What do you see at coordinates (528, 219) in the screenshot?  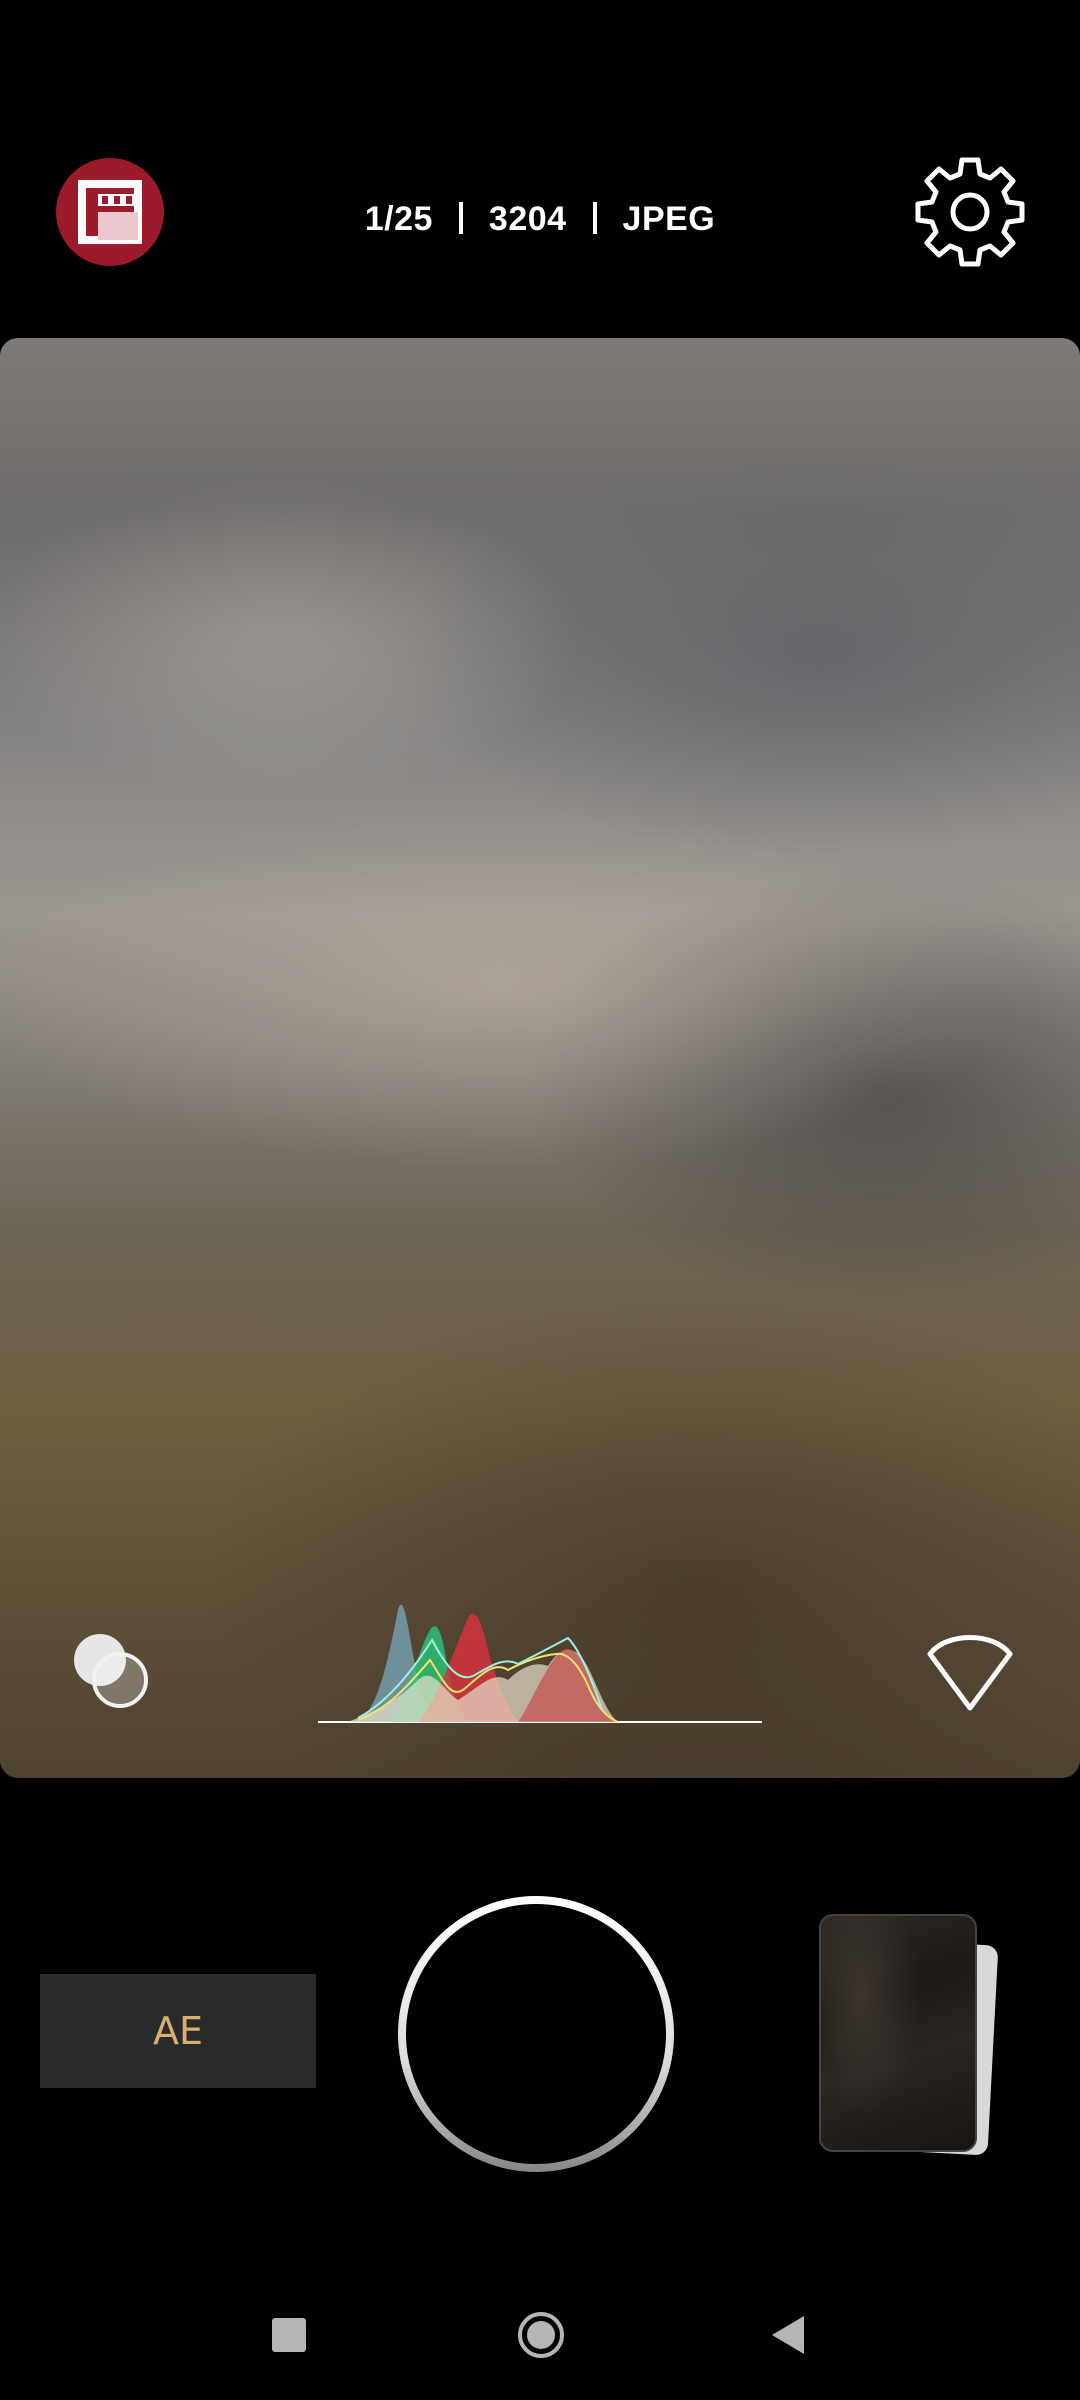 I see `iso-value: 3204` at bounding box center [528, 219].